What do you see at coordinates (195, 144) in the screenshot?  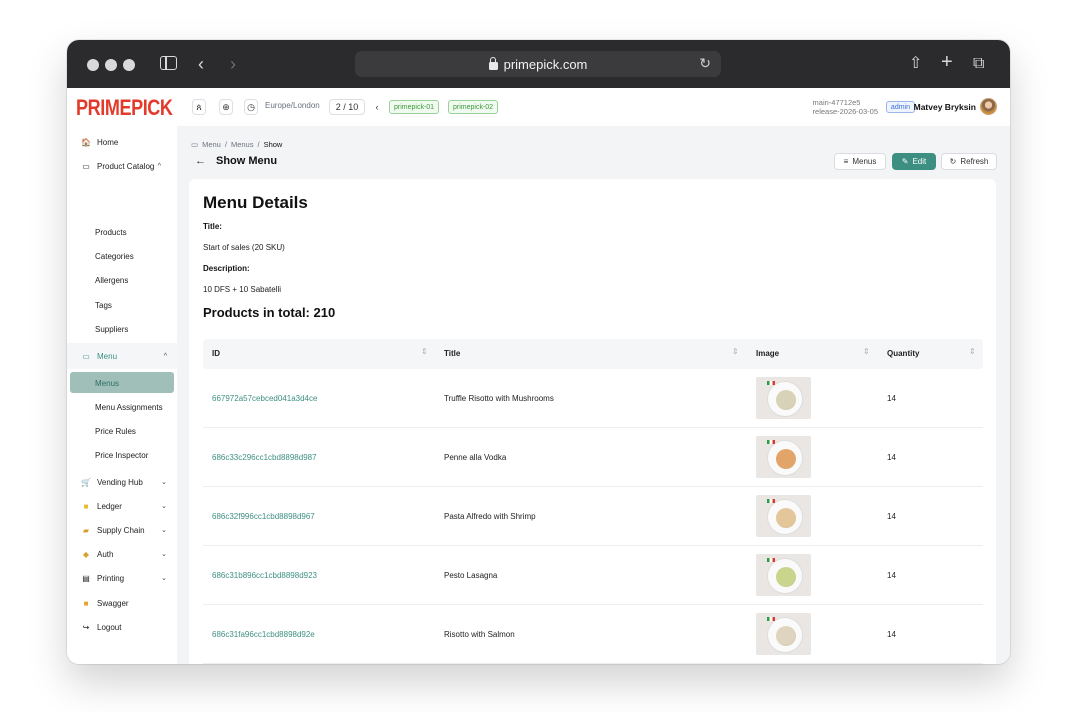 I see `book-icon: ▭` at bounding box center [195, 144].